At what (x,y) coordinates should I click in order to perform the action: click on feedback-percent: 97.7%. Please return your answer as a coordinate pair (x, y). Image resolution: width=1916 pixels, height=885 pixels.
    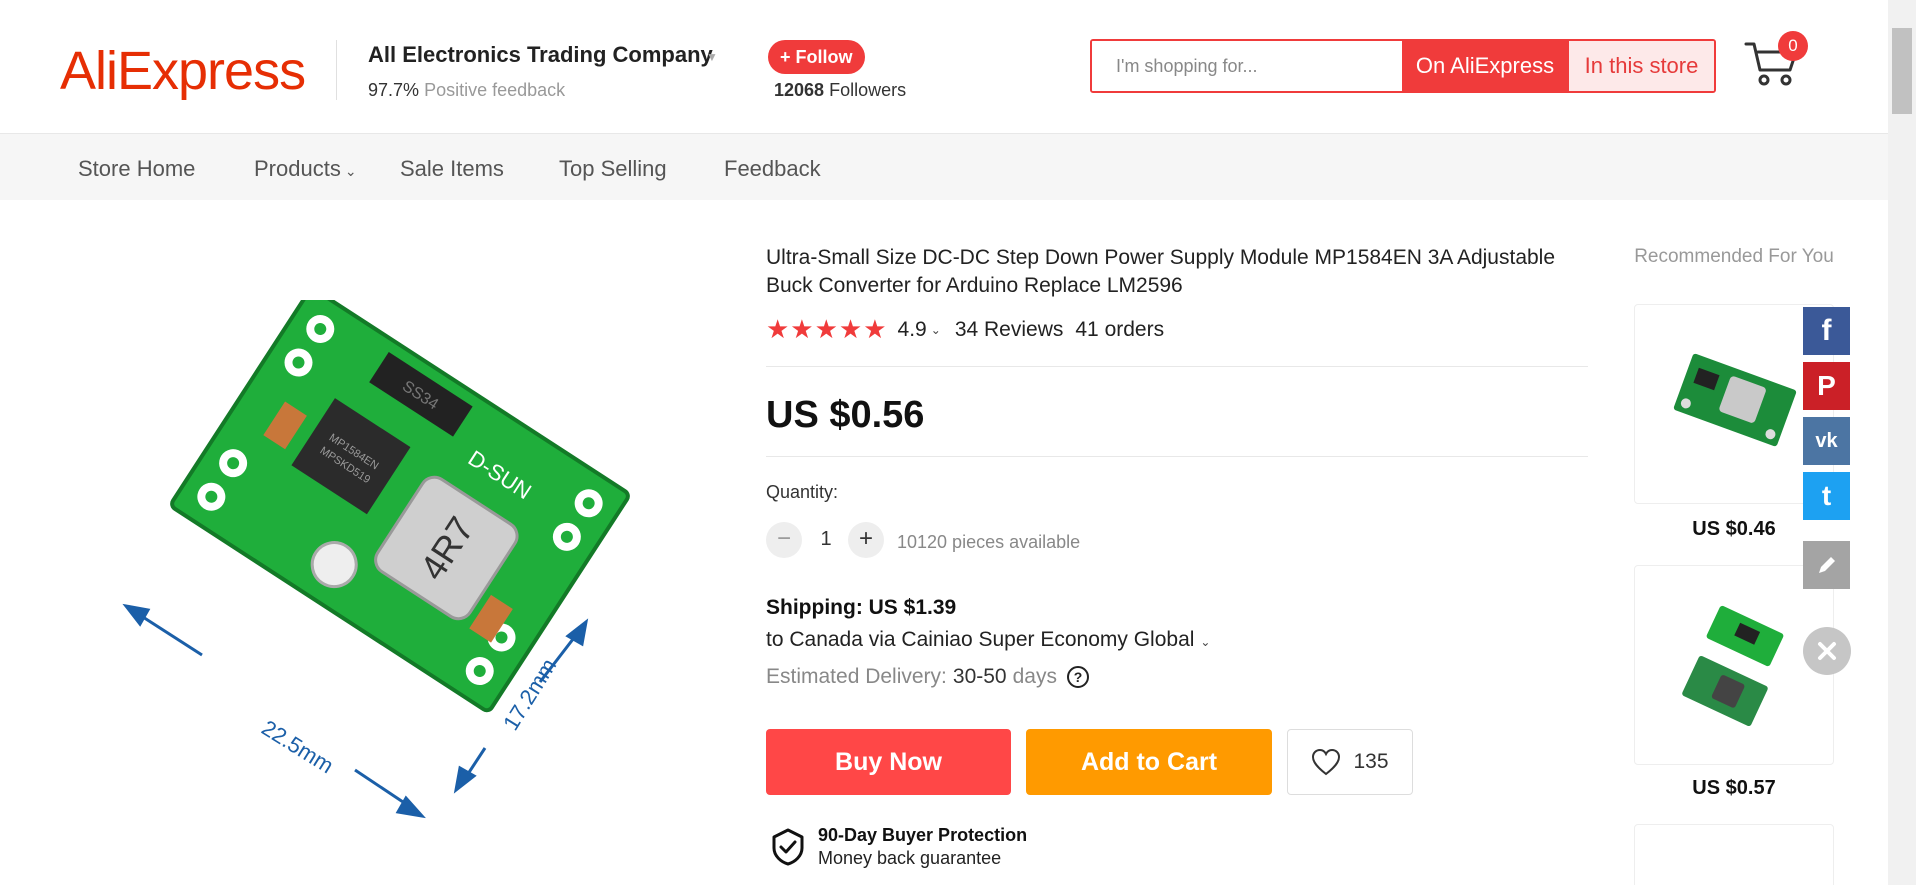
    Looking at the image, I should click on (394, 90).